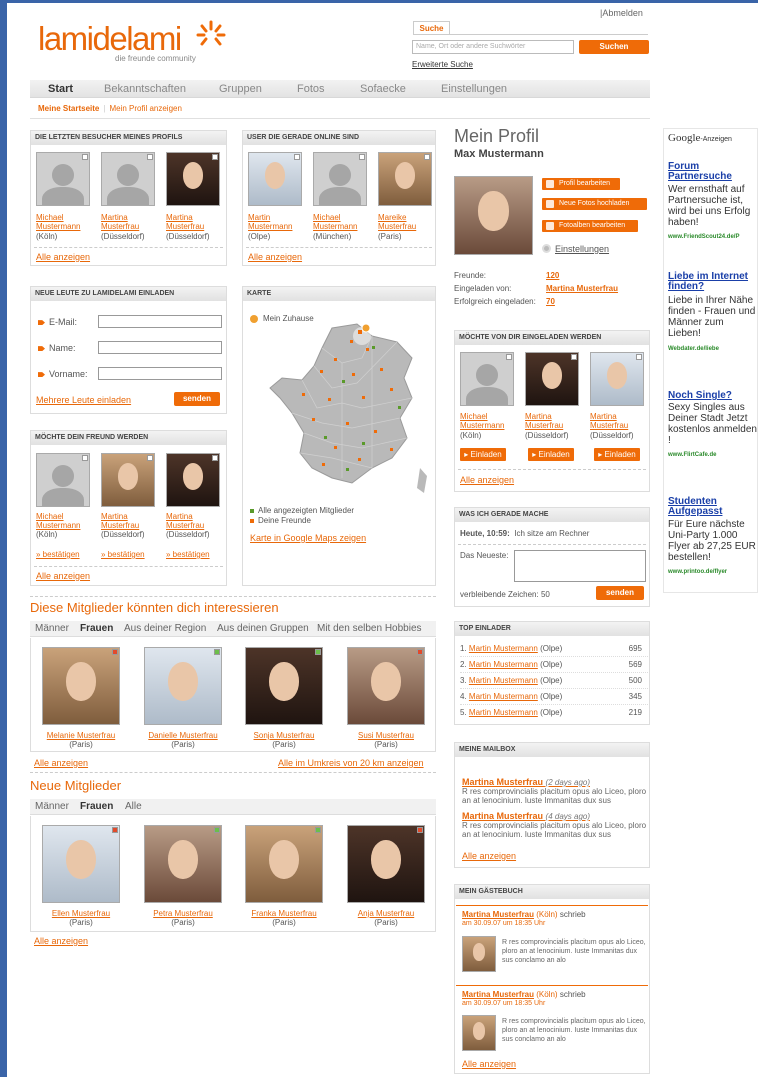 This screenshot has width=758, height=1077. I want to click on invite-button-1: Einladen, so click(483, 454).